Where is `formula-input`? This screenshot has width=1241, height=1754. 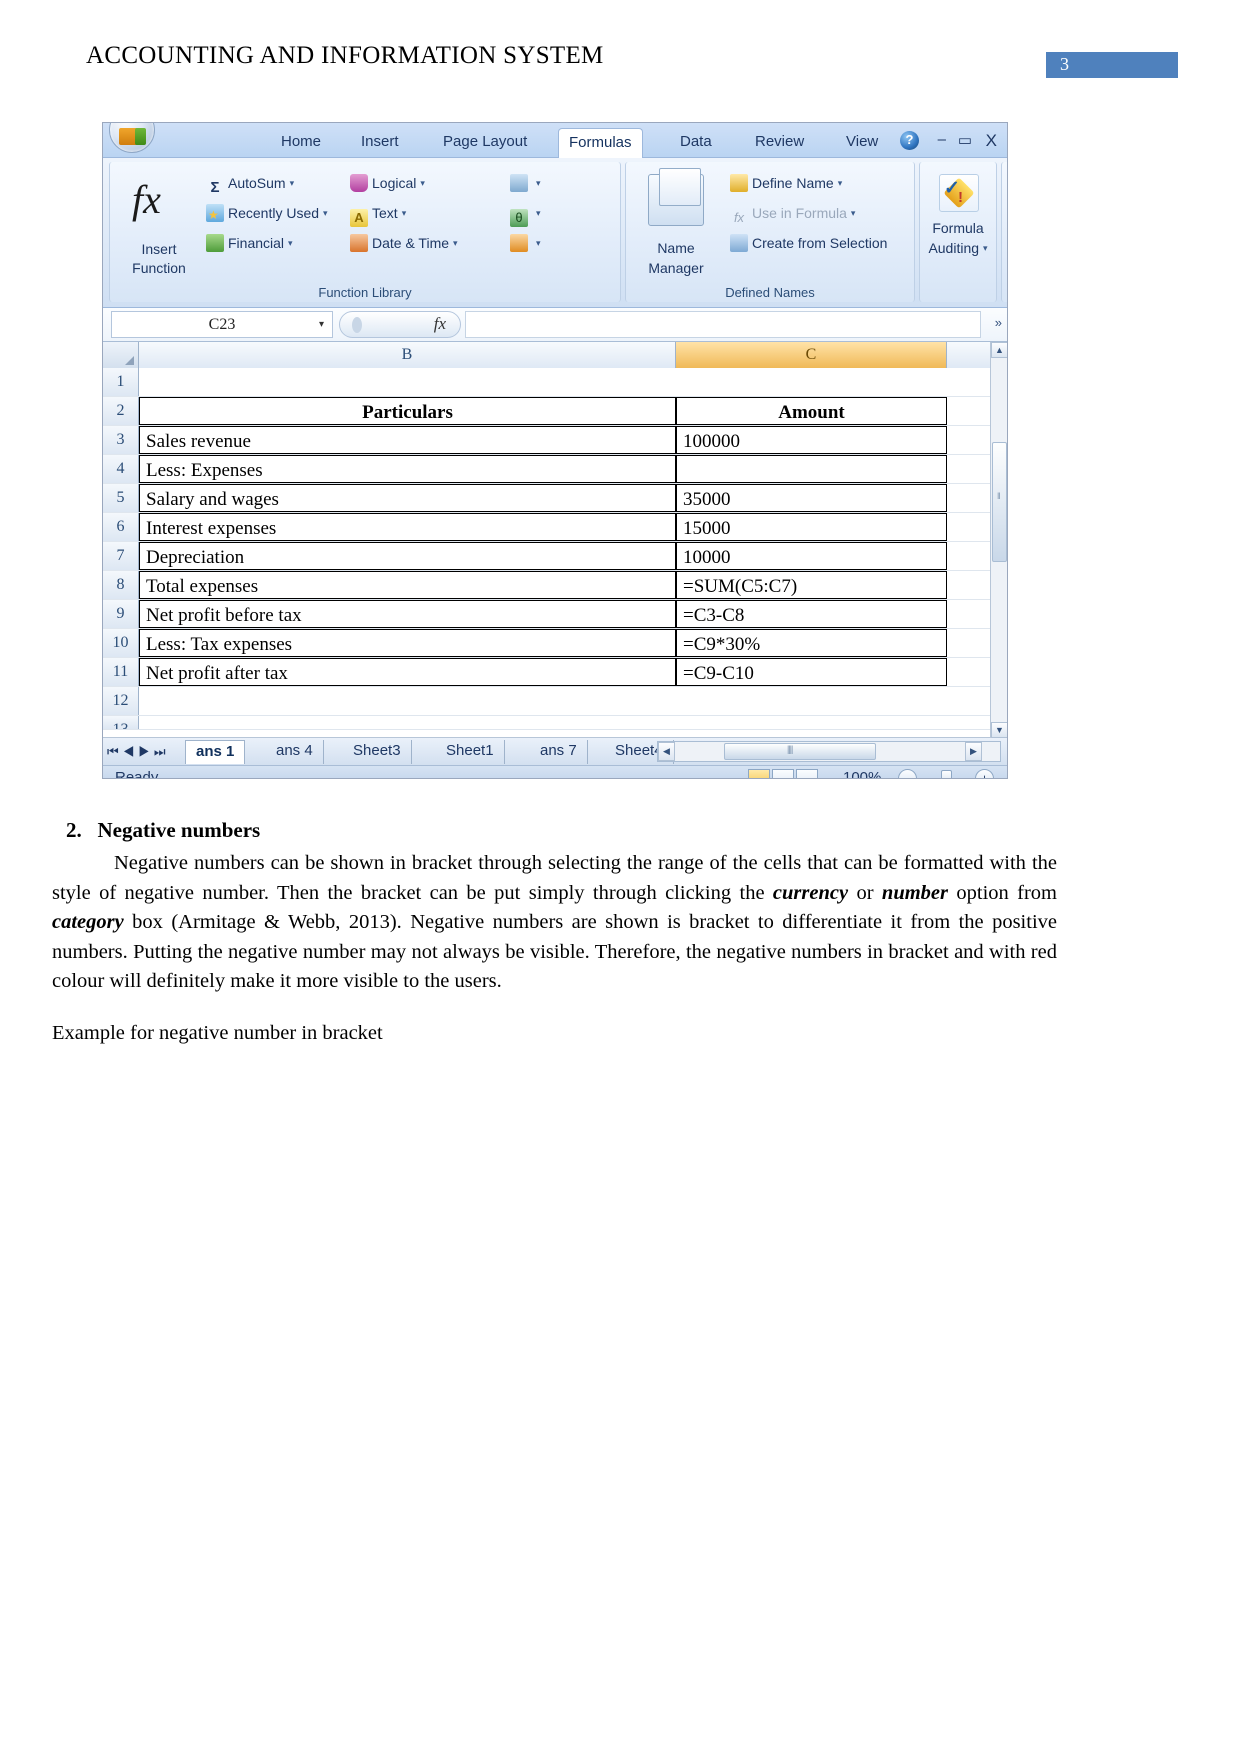 formula-input is located at coordinates (723, 324).